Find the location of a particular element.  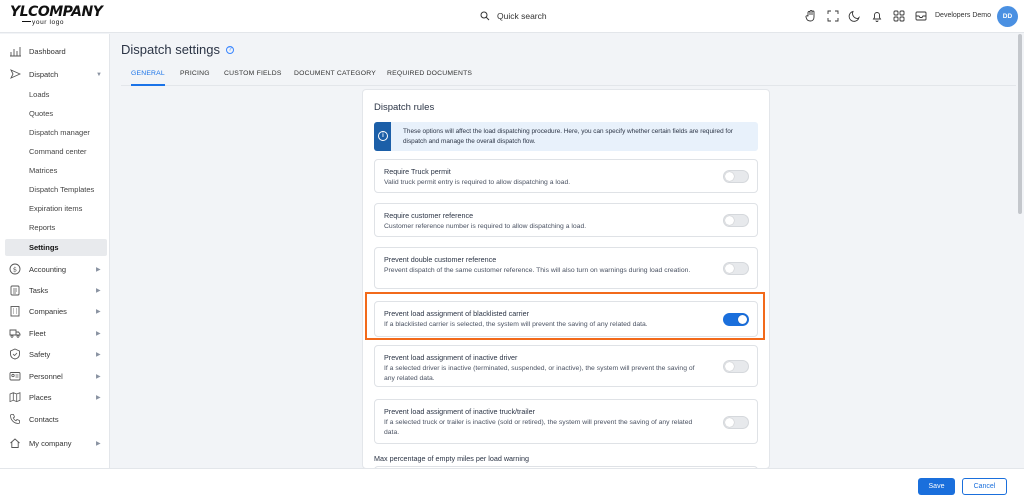

sidebar-item-loads: Loads is located at coordinates (56, 94).